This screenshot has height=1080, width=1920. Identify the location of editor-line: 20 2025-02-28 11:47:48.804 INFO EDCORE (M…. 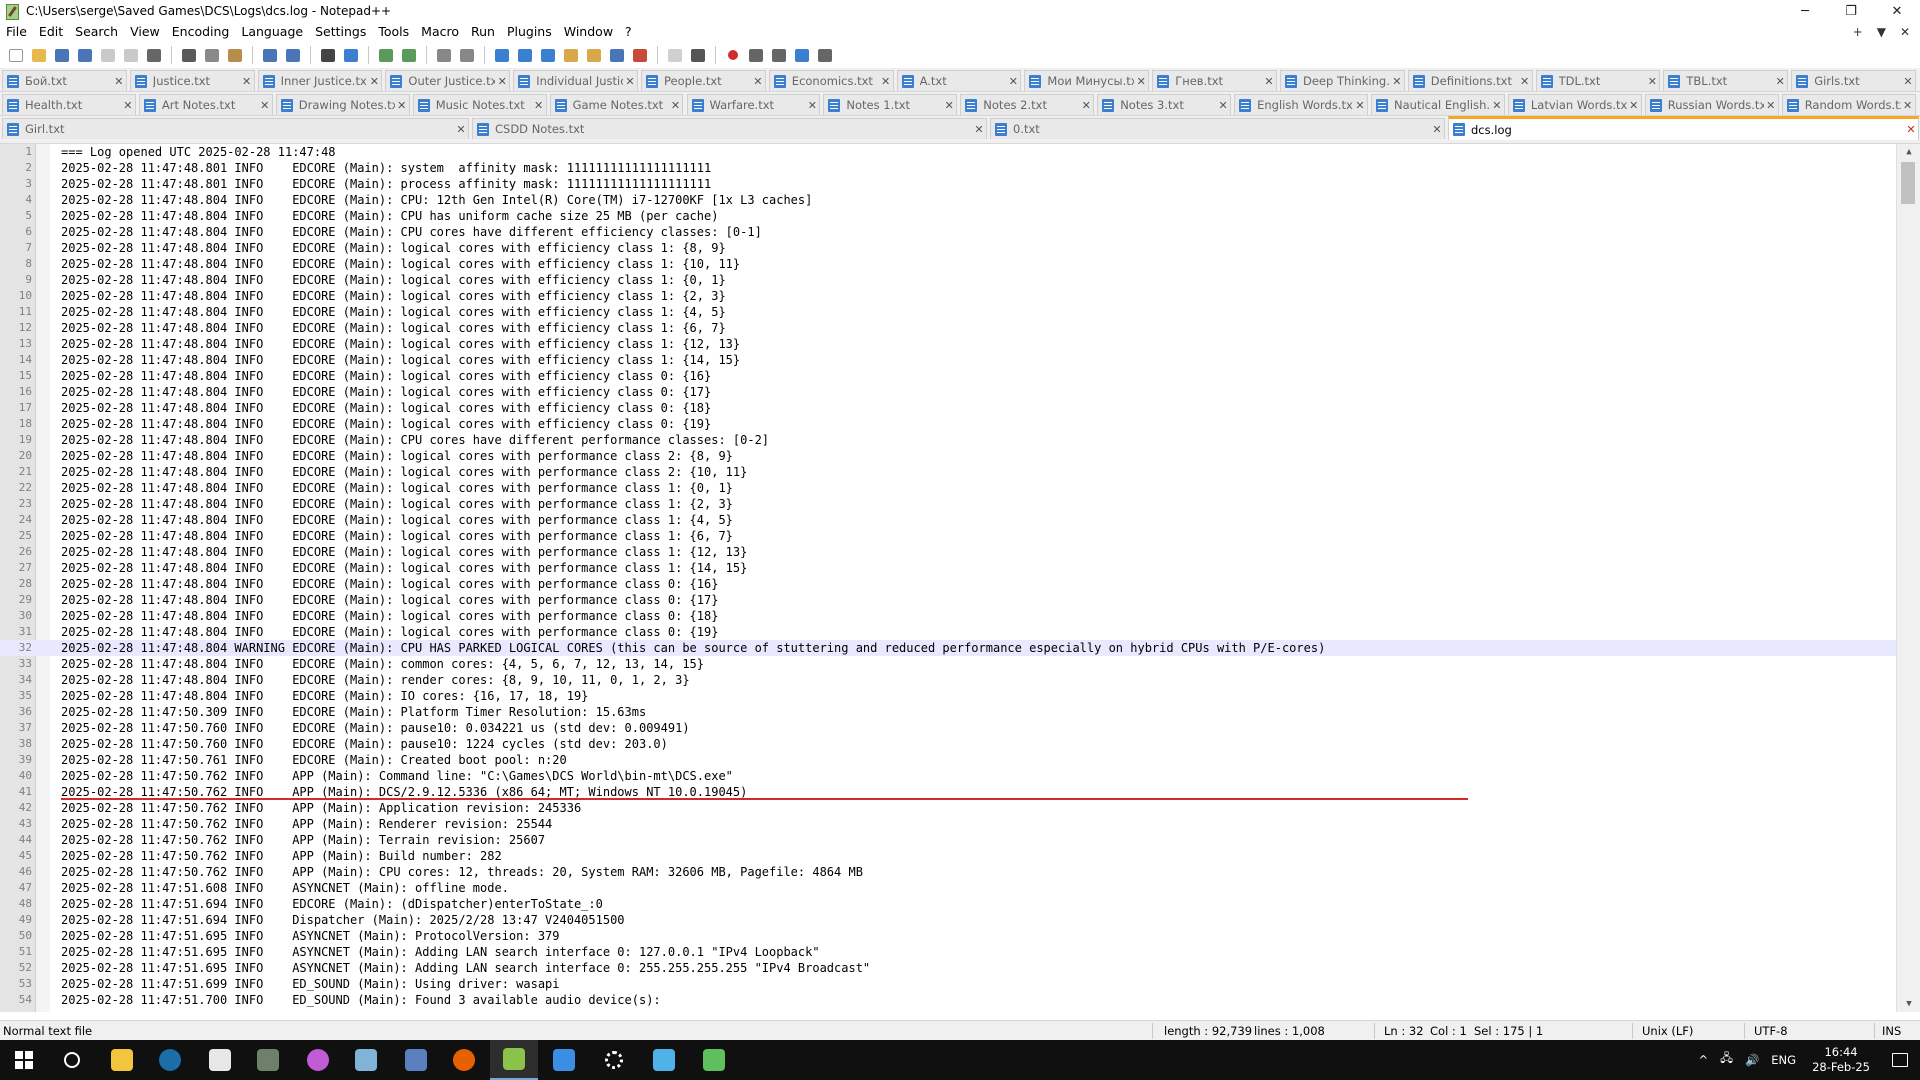
(948, 456).